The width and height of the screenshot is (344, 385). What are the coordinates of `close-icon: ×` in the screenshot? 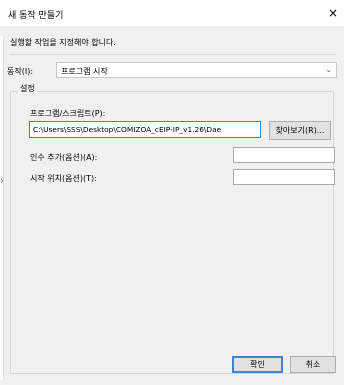 It's located at (333, 13).